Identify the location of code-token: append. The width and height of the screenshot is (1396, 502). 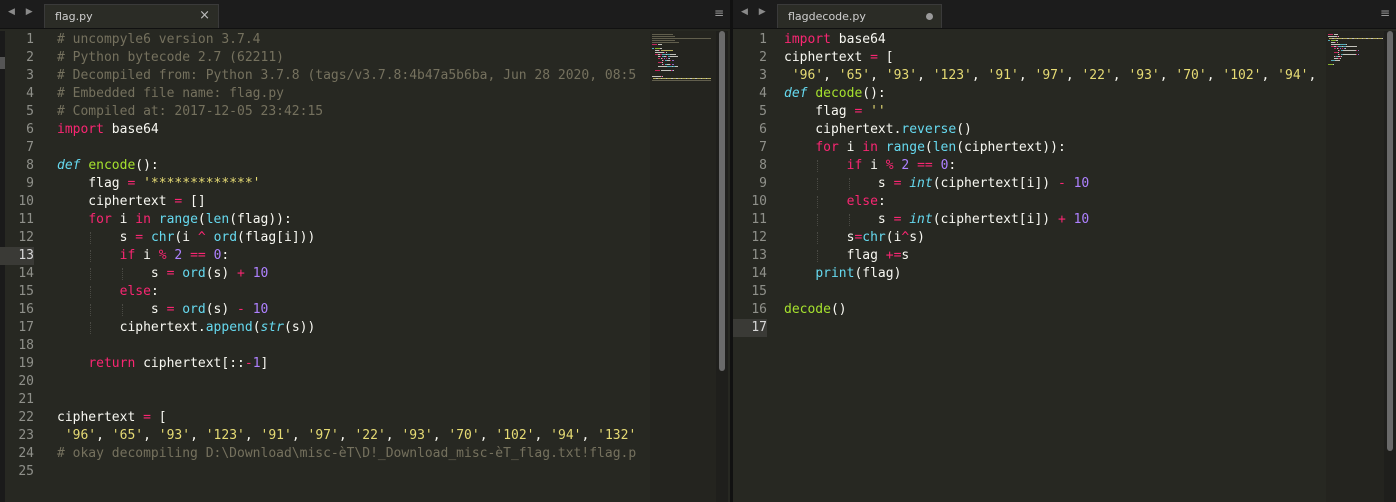
(229, 327).